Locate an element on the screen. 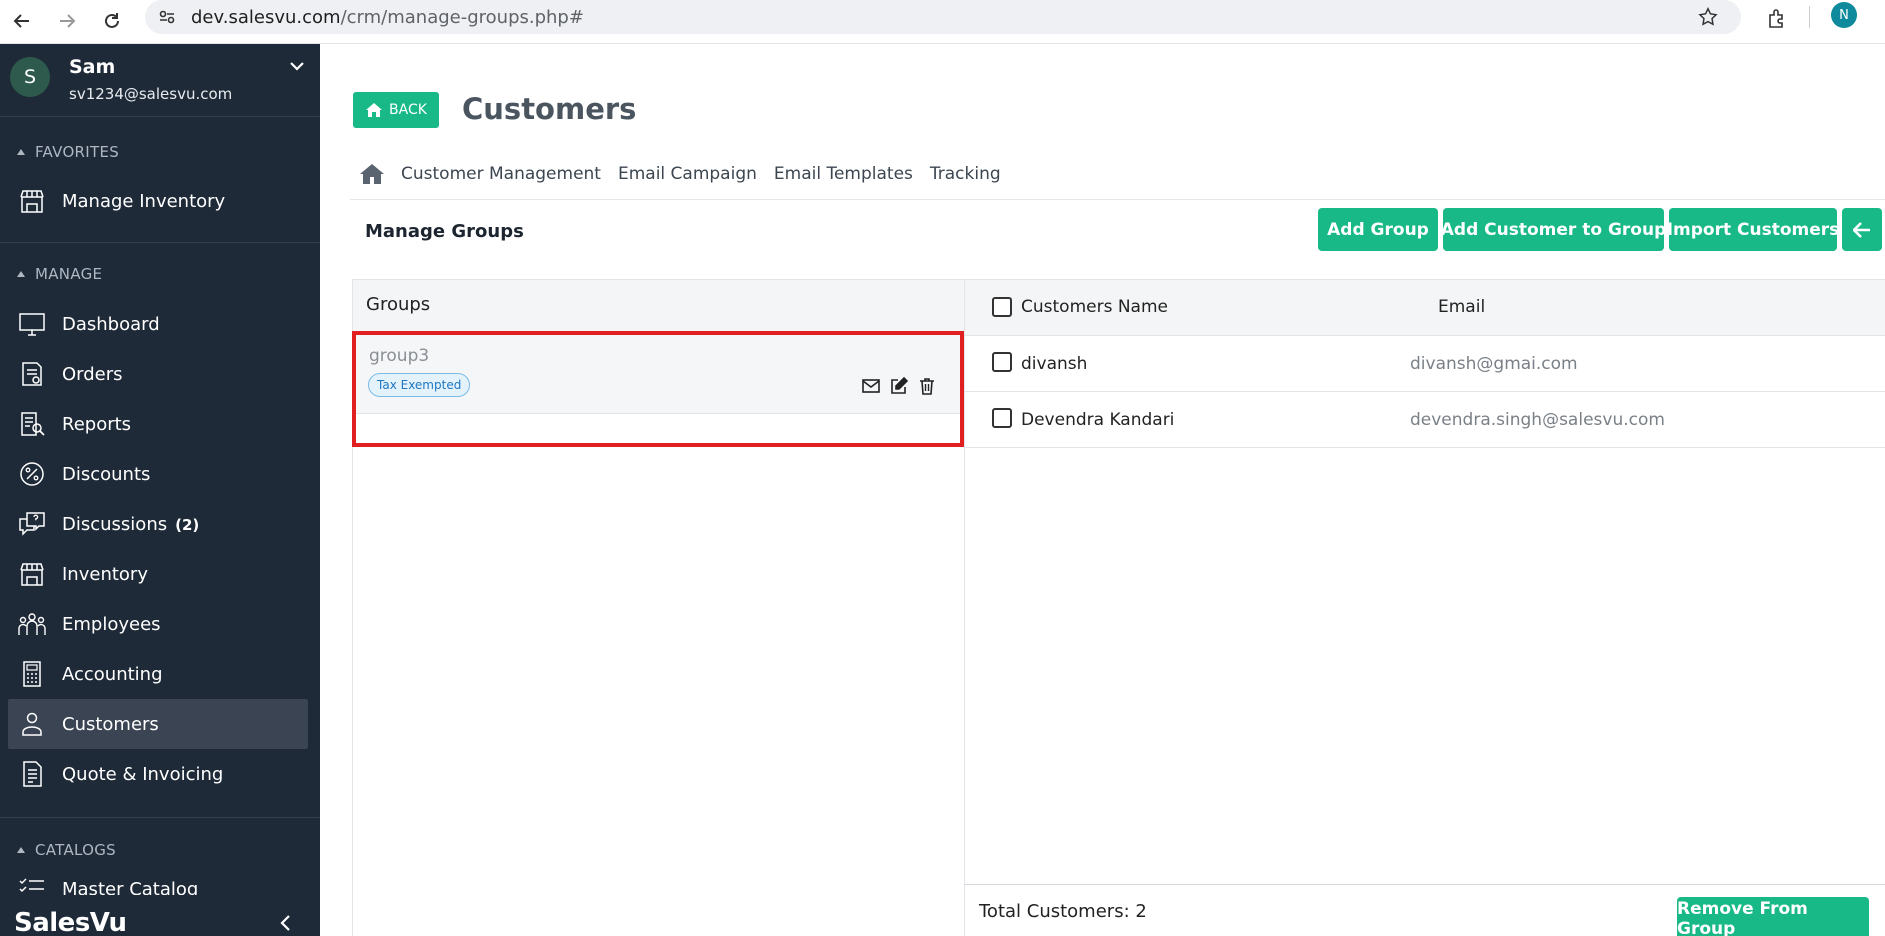  tax-exempted-badge: Tax Exempted is located at coordinates (419, 385).